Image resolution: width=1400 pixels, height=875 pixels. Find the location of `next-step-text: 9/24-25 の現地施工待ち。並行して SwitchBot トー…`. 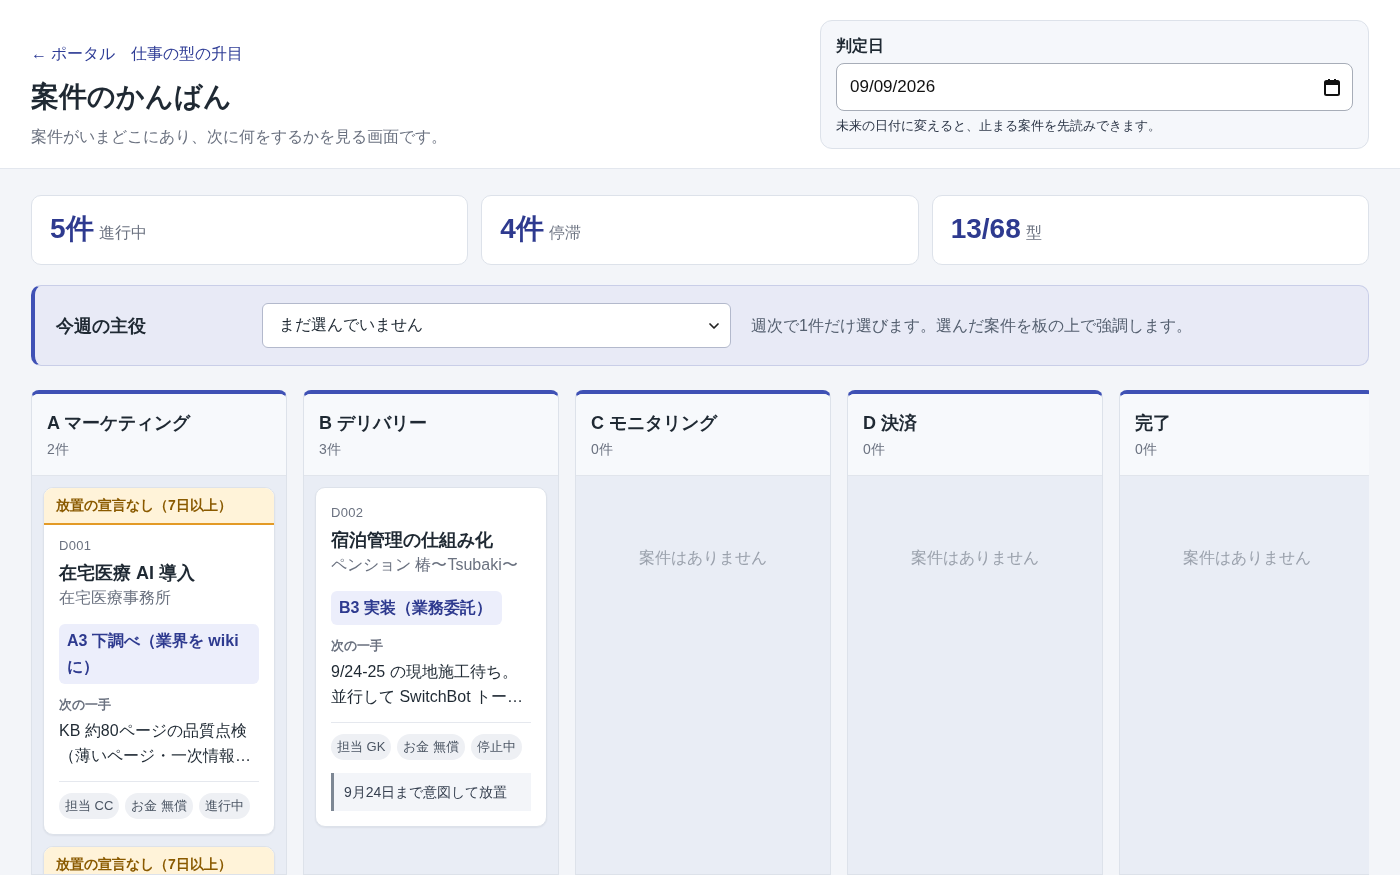

next-step-text: 9/24-25 の現地施工待ち。並行して SwitchBot トー… is located at coordinates (428, 684).